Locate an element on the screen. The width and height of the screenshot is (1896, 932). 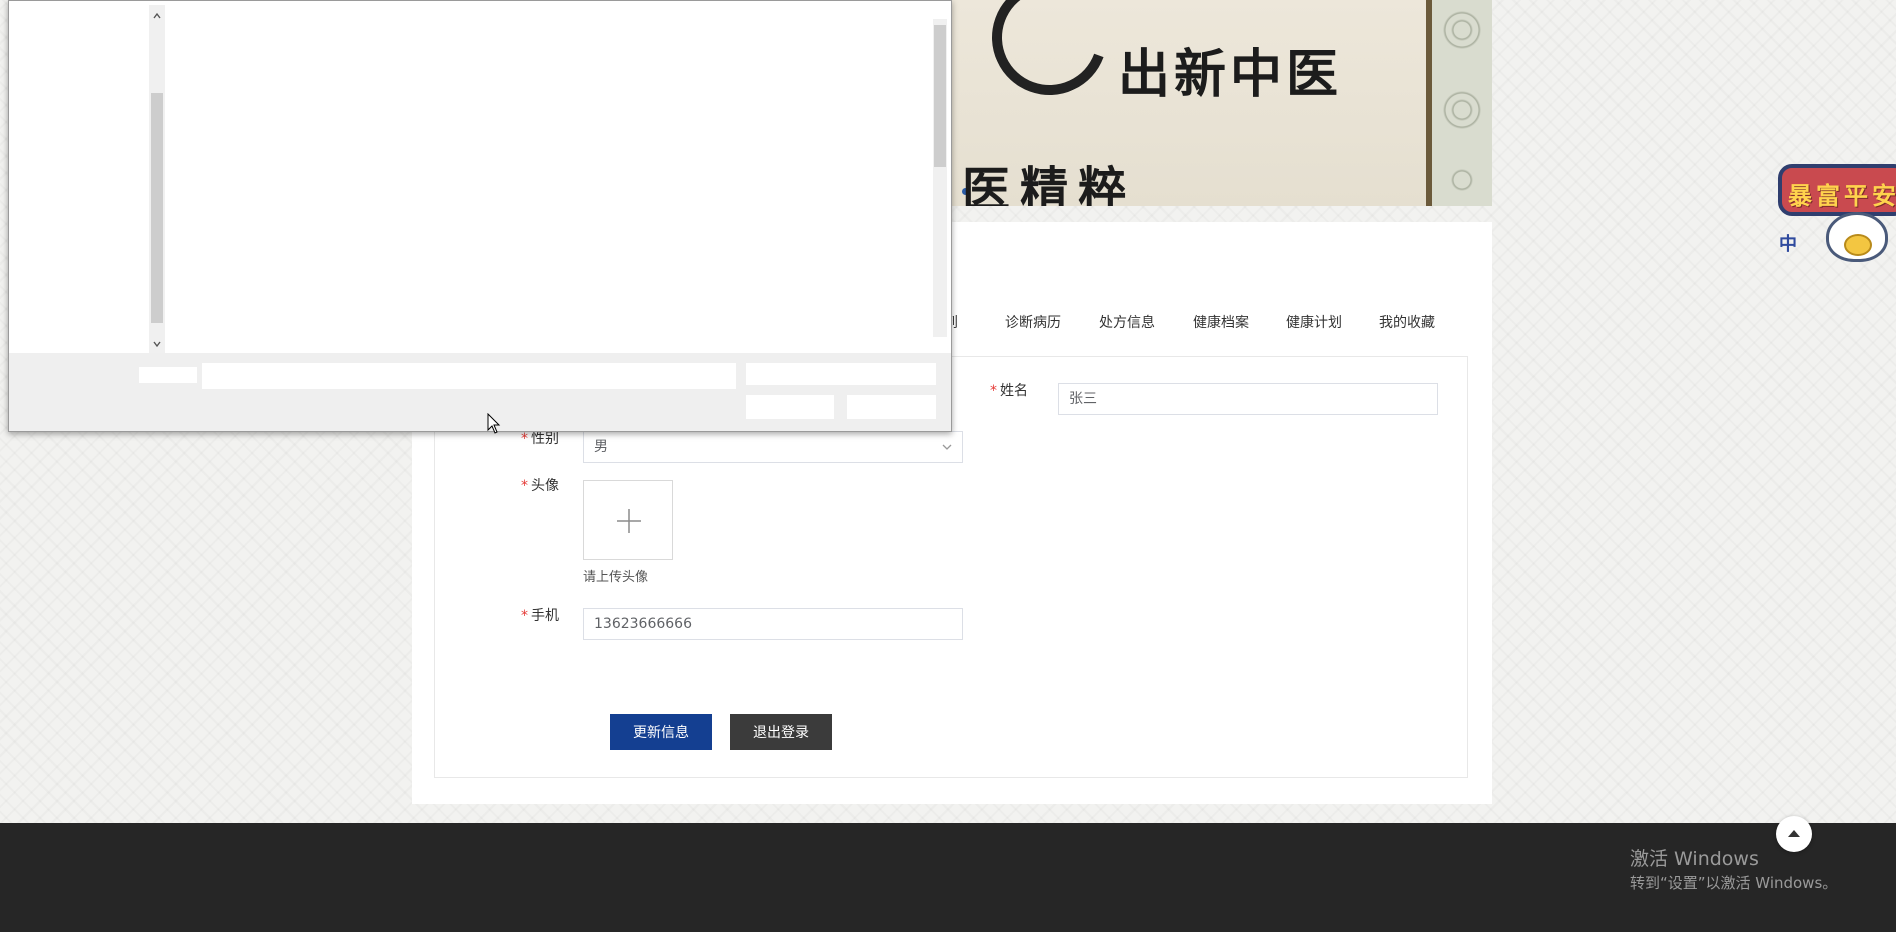
avatar-label: * 头像 is located at coordinates (540, 486).